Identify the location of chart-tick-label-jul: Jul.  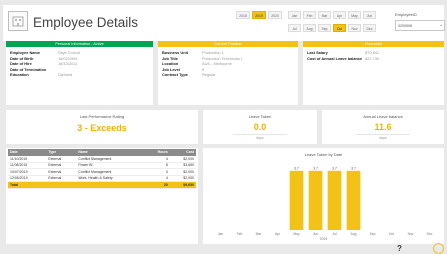
(334, 234).